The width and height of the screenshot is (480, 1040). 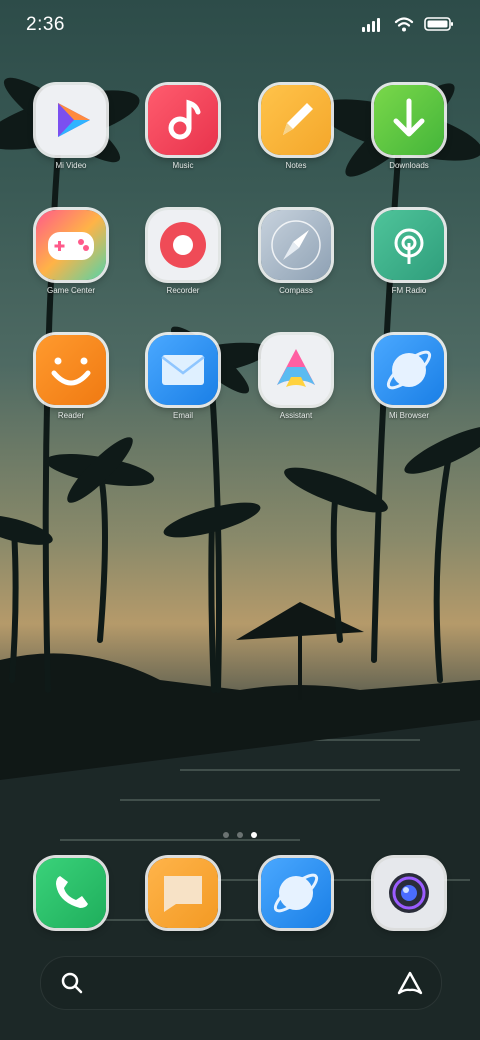 I want to click on dock-mi-browser, so click(x=296, y=893).